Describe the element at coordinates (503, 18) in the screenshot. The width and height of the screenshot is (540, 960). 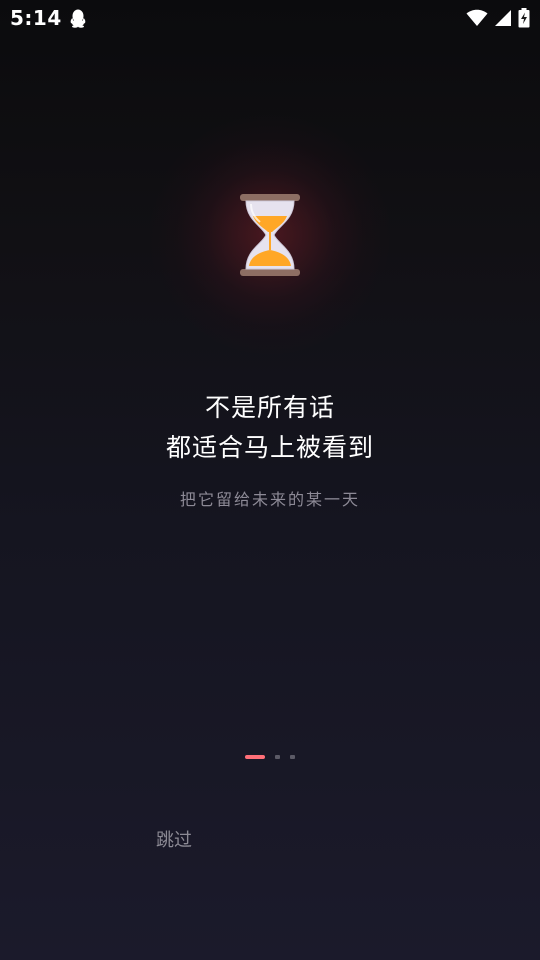
I see `cellular-signal-icon` at that location.